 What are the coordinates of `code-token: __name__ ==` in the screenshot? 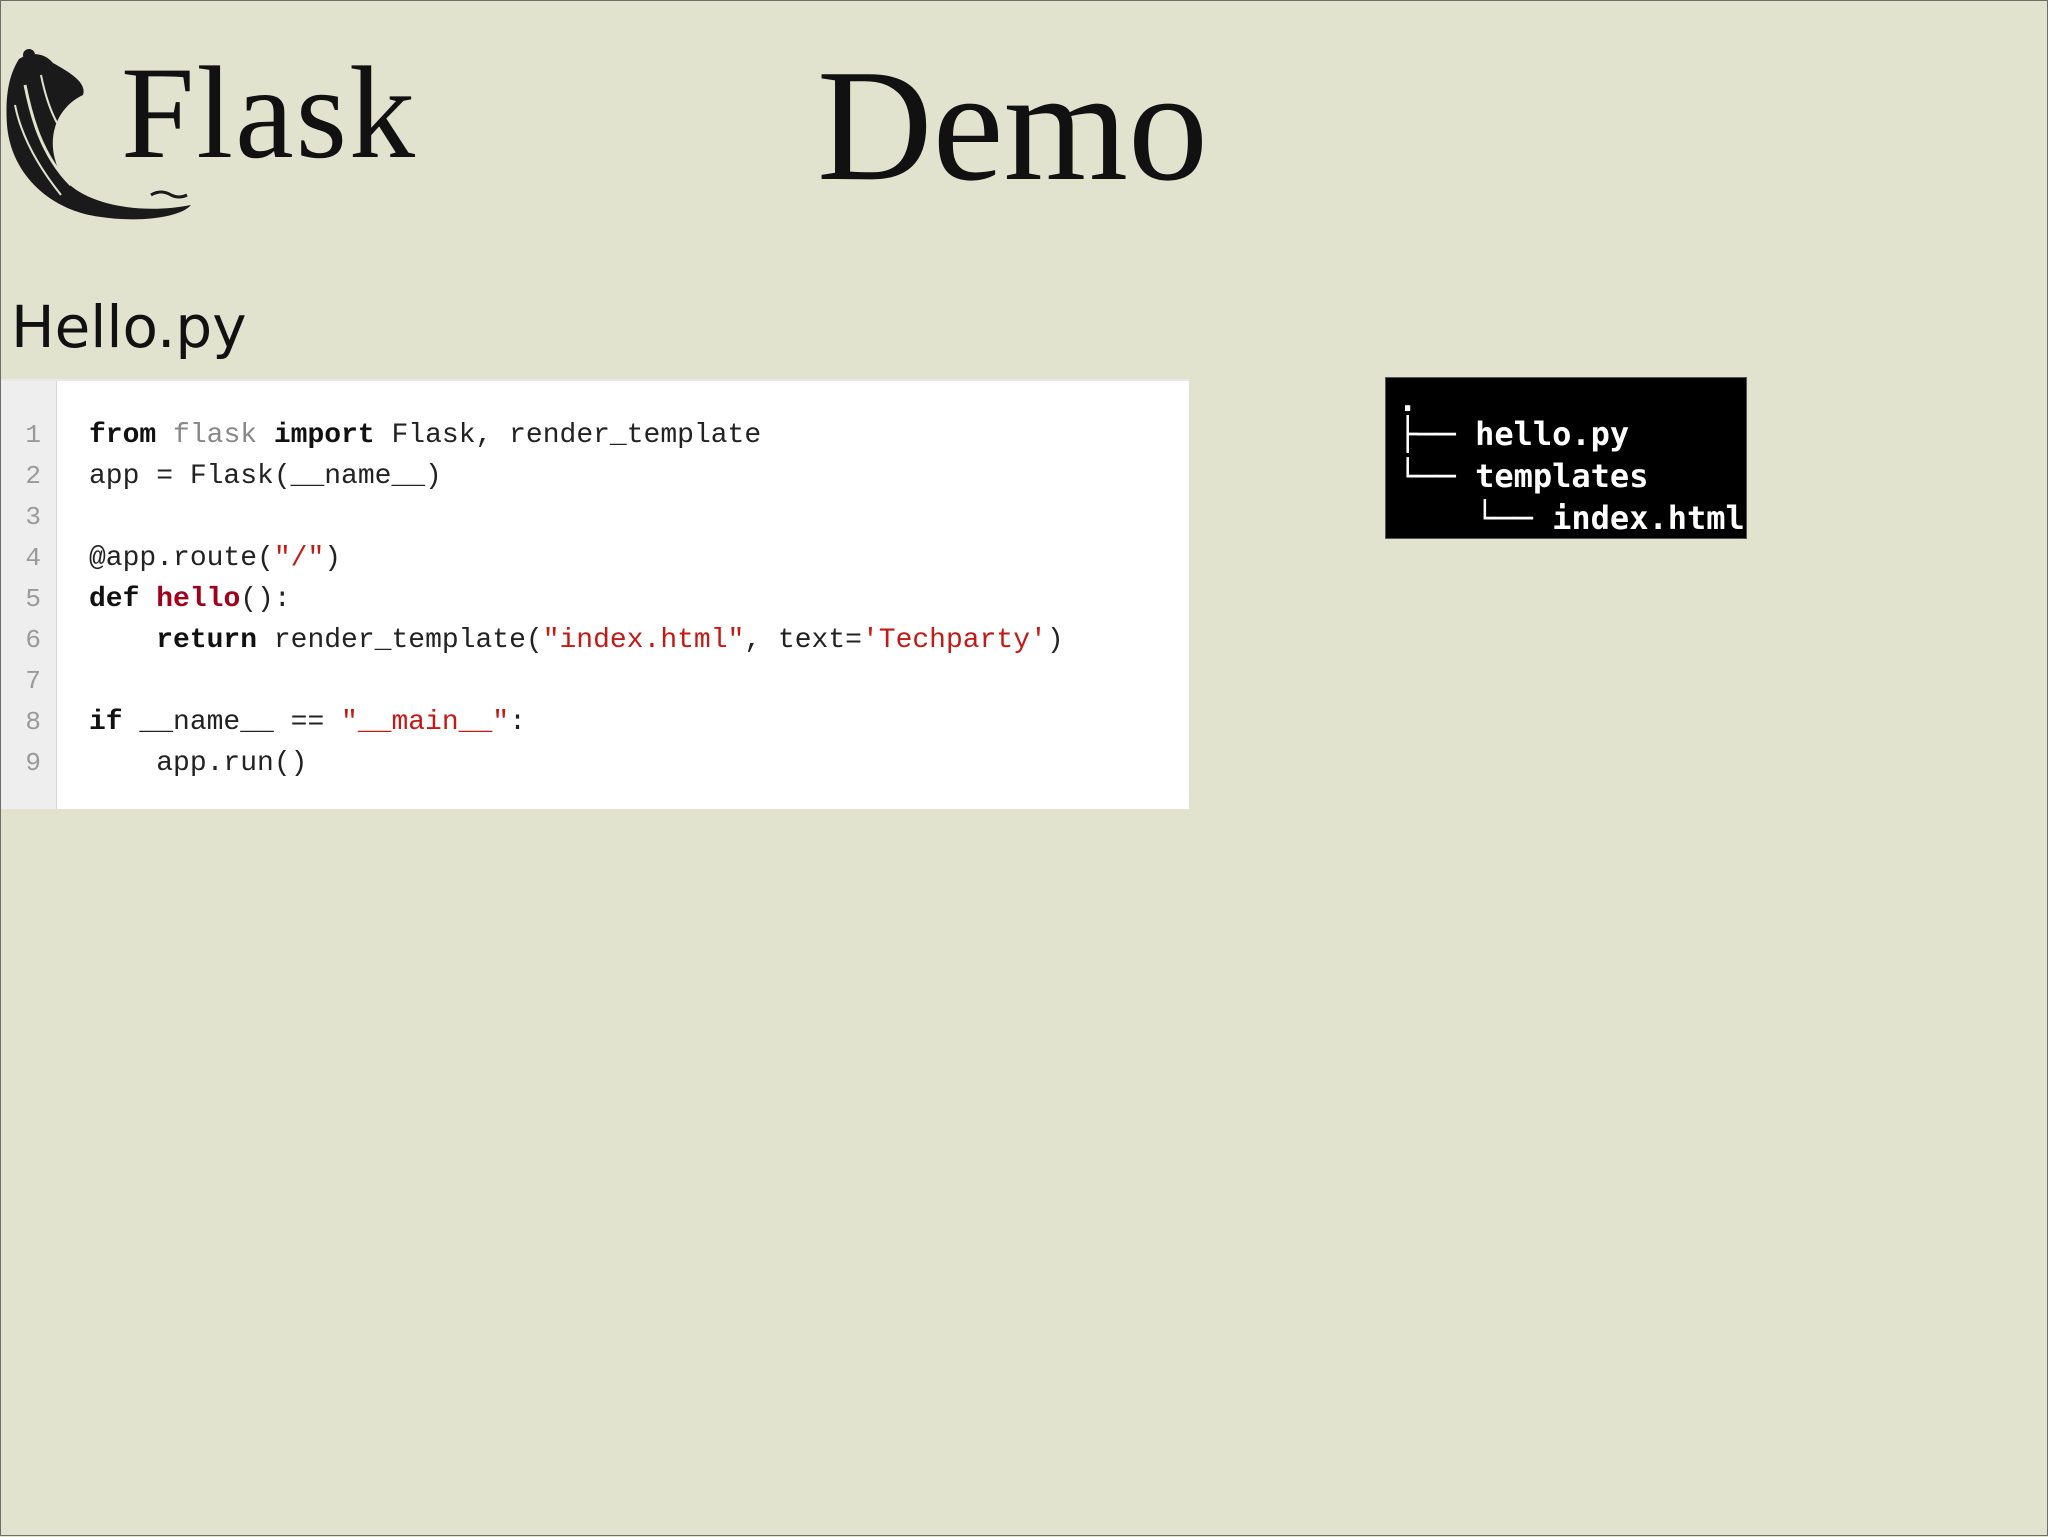 It's located at (232, 722).